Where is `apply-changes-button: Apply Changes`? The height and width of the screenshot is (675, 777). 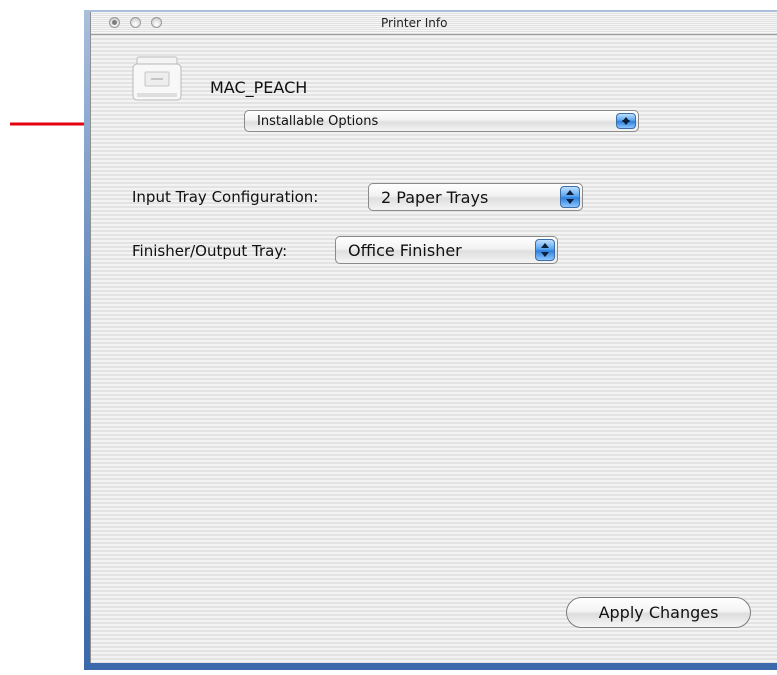
apply-changes-button: Apply Changes is located at coordinates (658, 612).